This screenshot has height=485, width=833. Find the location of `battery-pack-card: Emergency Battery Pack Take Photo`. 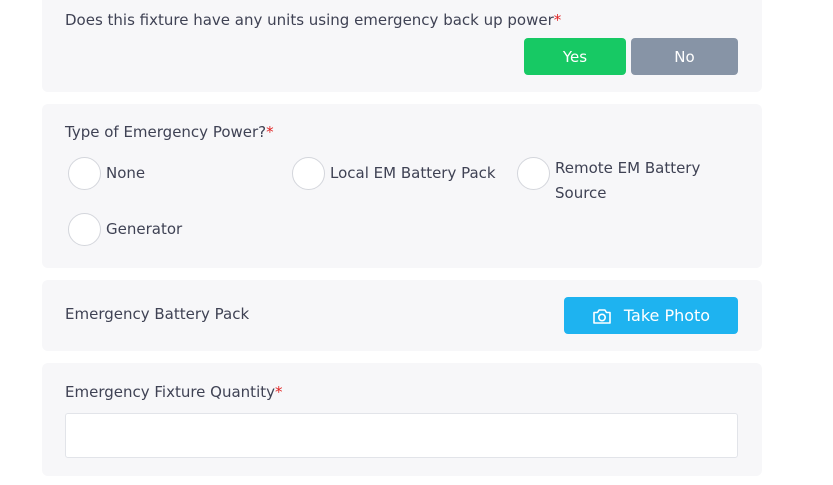

battery-pack-card: Emergency Battery Pack Take Photo is located at coordinates (402, 315).